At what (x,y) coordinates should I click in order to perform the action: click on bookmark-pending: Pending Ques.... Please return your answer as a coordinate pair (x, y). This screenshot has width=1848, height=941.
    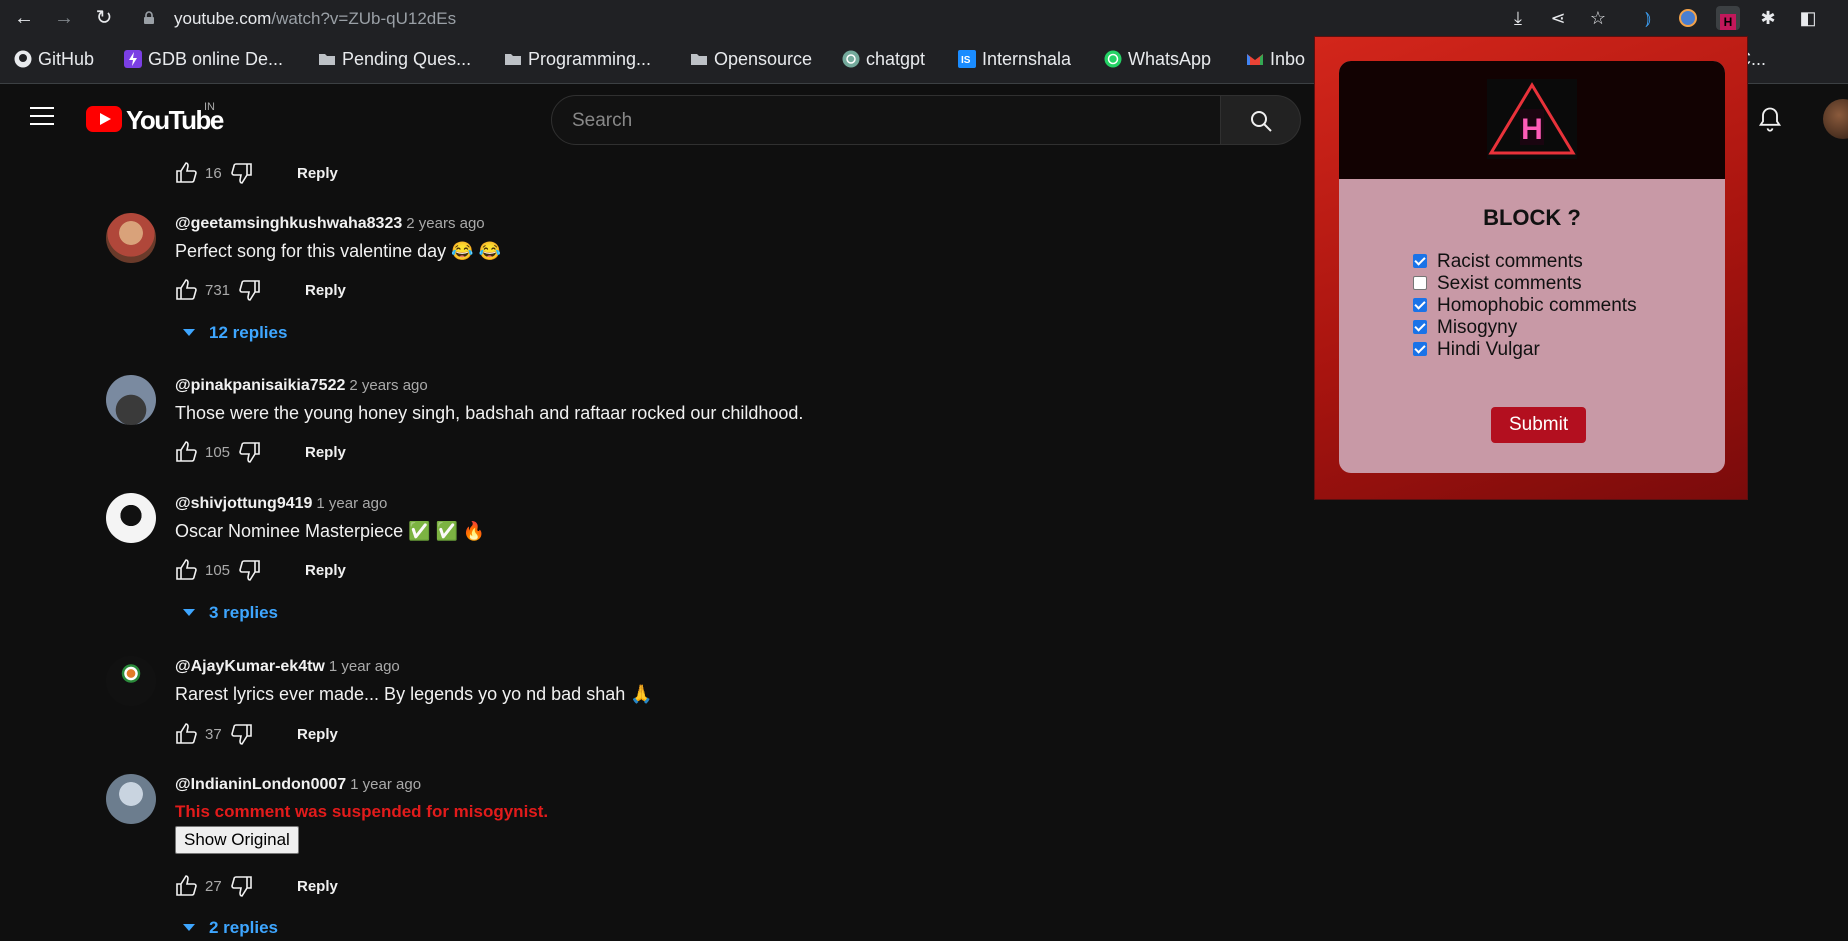
    Looking at the image, I should click on (394, 59).